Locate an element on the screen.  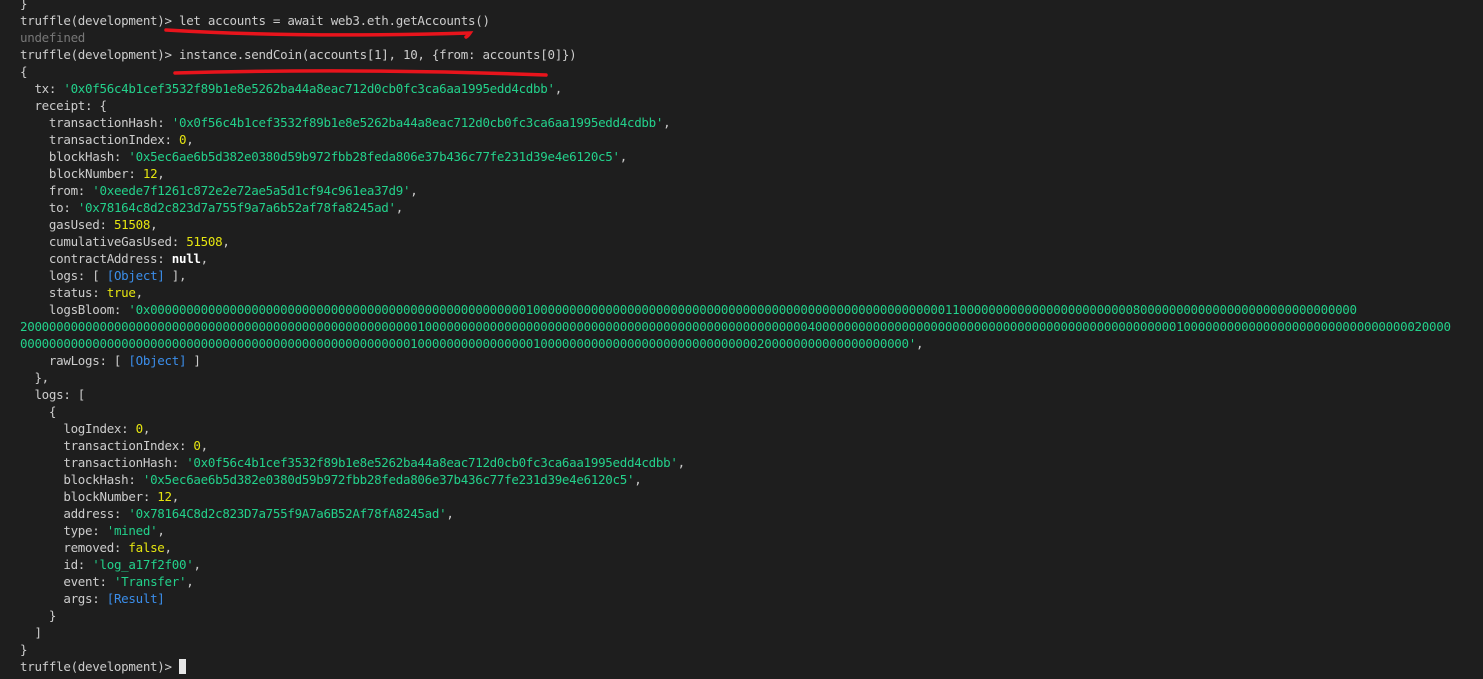
terminal-text: id: is located at coordinates (56, 564).